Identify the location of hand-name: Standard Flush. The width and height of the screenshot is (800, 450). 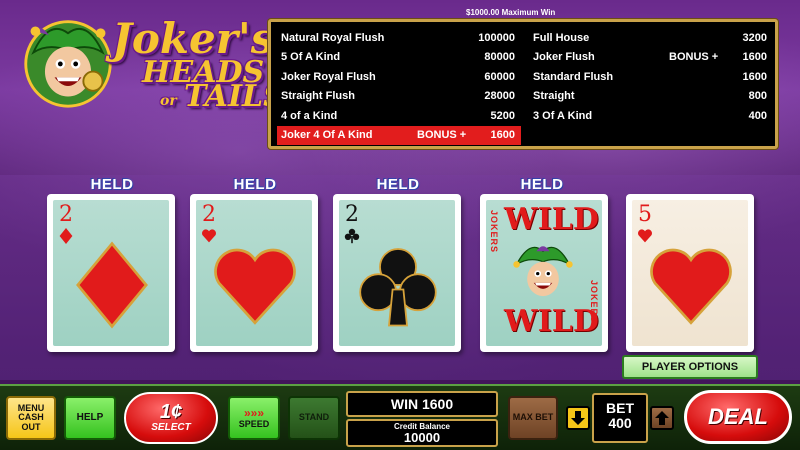
(573, 76).